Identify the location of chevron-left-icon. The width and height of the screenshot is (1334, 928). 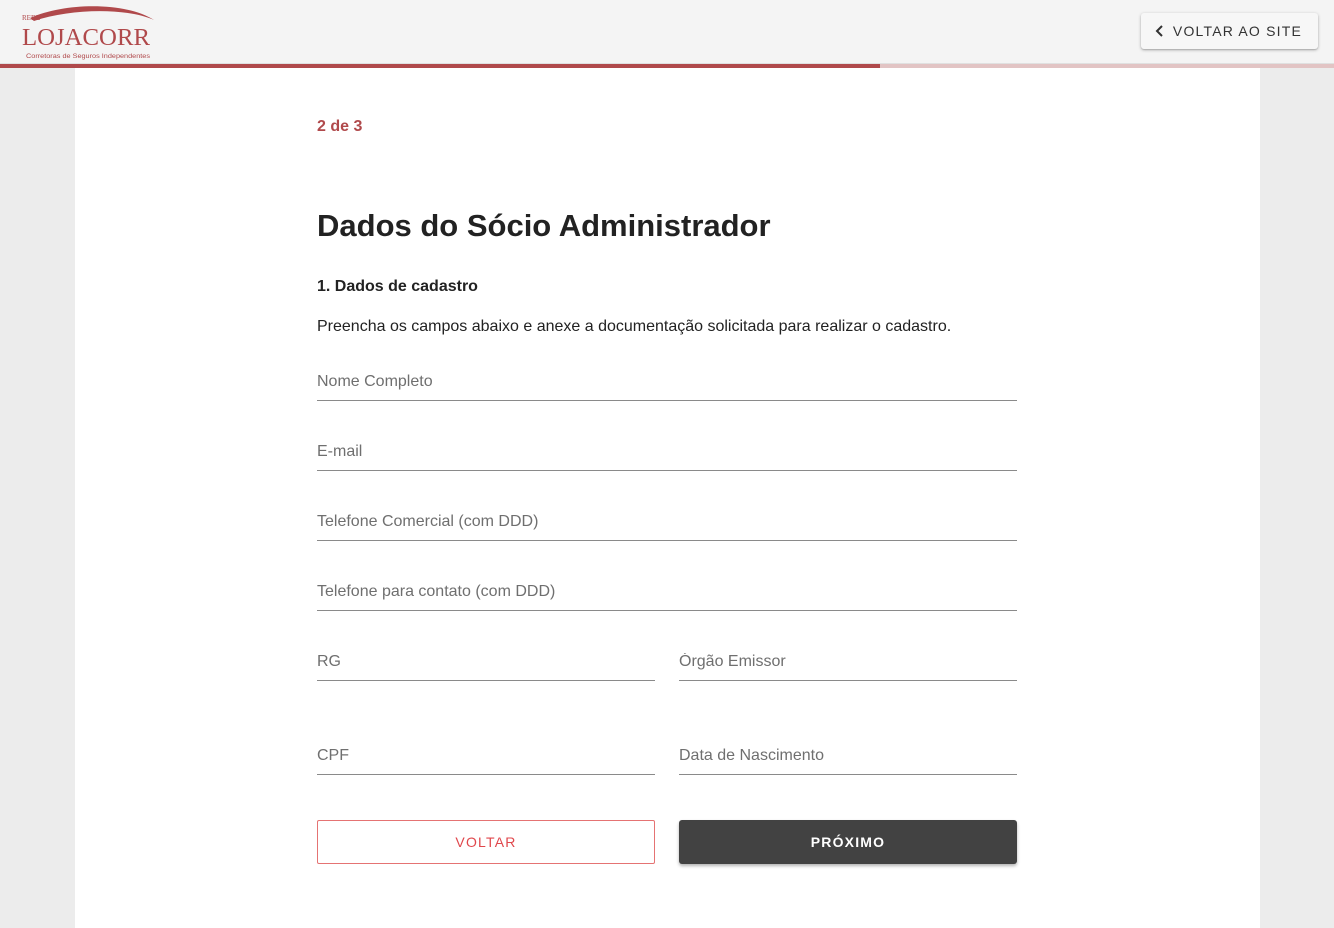
(1160, 31).